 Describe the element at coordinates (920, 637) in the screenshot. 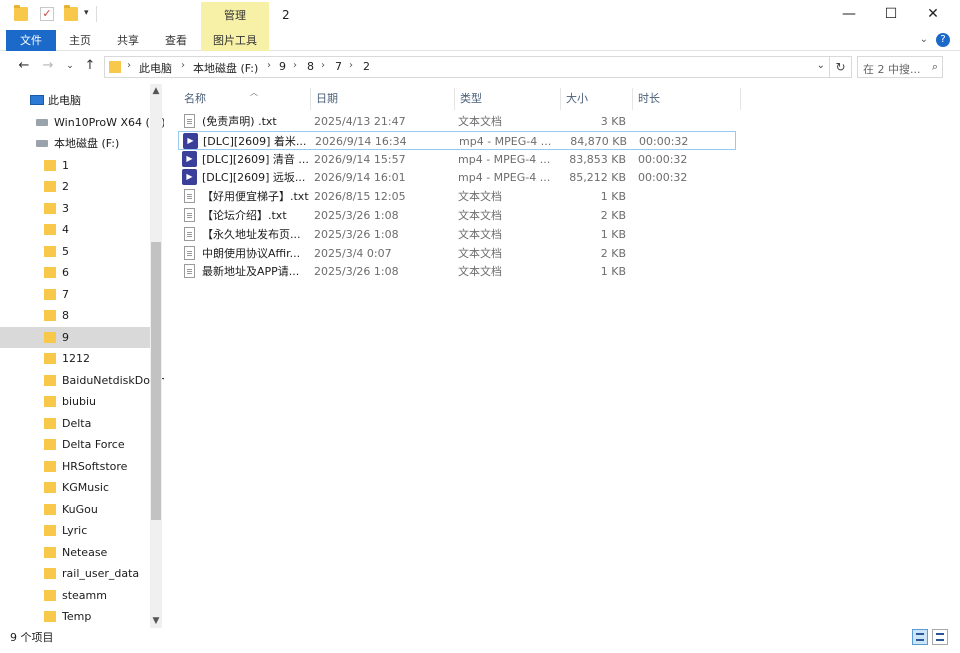

I see `details-view-button` at that location.